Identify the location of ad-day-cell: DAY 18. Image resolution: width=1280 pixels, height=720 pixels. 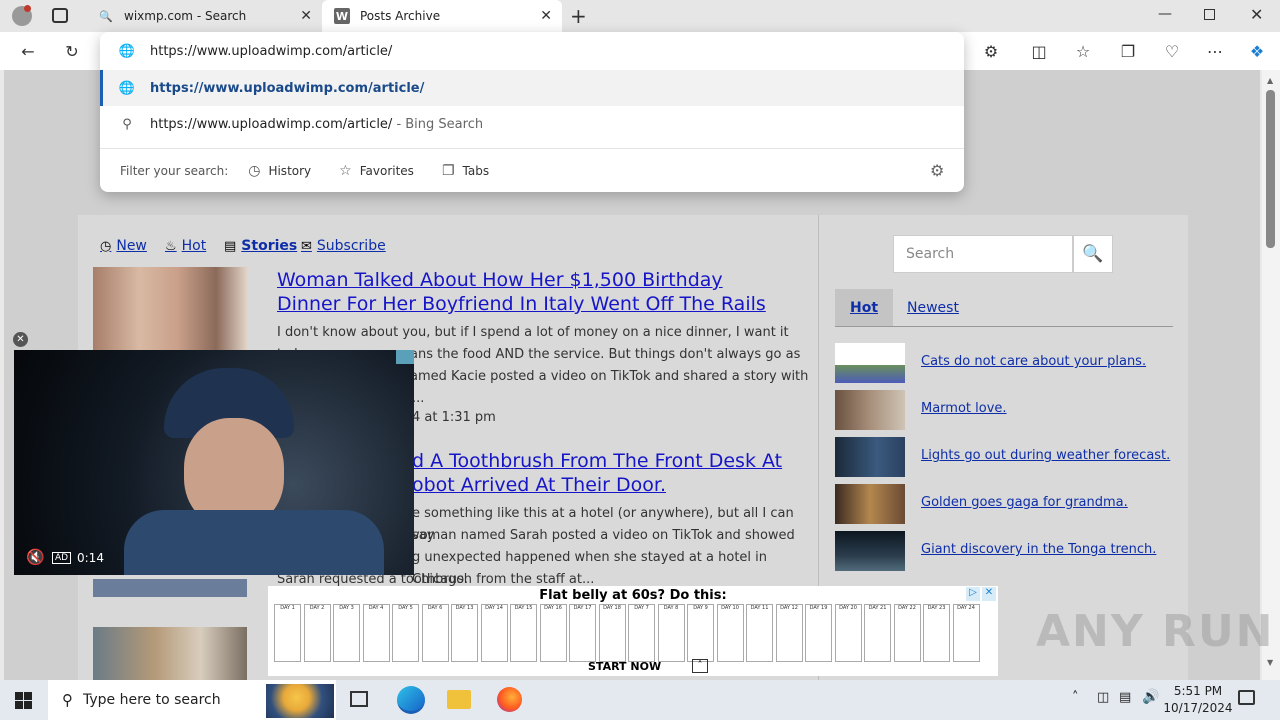
(612, 633).